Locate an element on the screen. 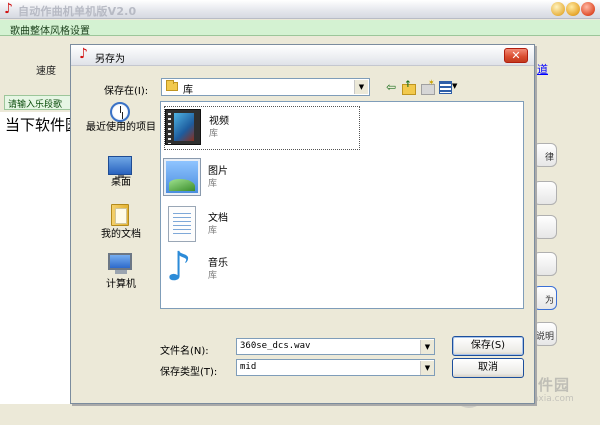 The width and height of the screenshot is (600, 425). save-in-value: 库 is located at coordinates (188, 90).